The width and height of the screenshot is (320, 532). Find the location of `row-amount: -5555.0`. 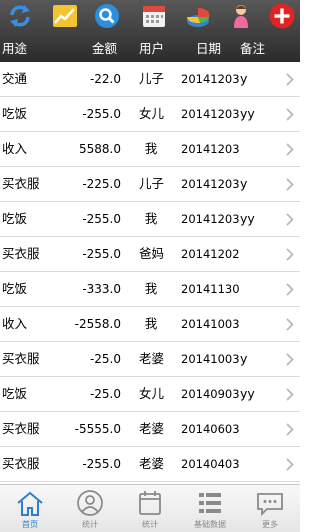

row-amount: -5555.0 is located at coordinates (97, 429).